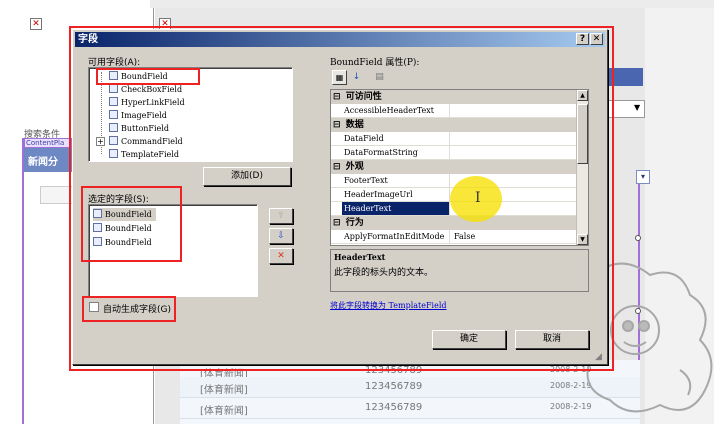 The height and width of the screenshot is (424, 714). What do you see at coordinates (643, 177) in the screenshot?
I see `smart-tag-icon: ▾` at bounding box center [643, 177].